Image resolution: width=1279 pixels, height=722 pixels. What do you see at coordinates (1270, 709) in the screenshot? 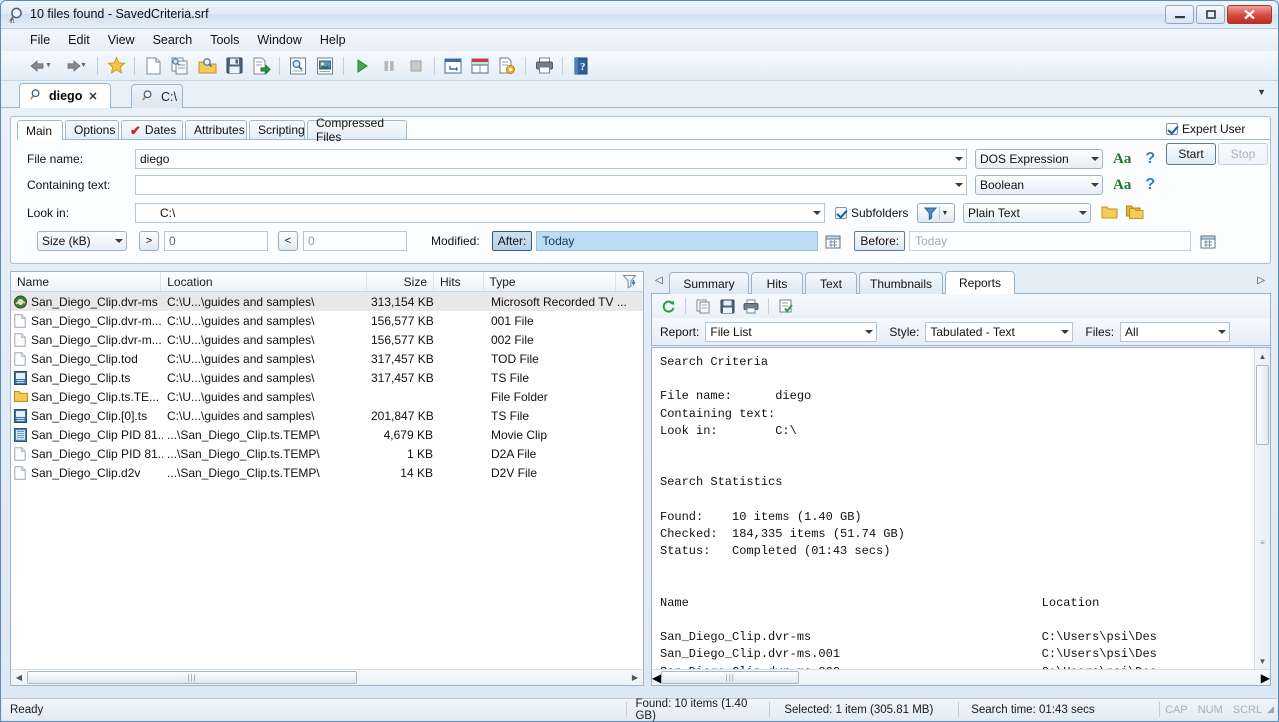
I see `resize-grip-icon: ◢` at bounding box center [1270, 709].